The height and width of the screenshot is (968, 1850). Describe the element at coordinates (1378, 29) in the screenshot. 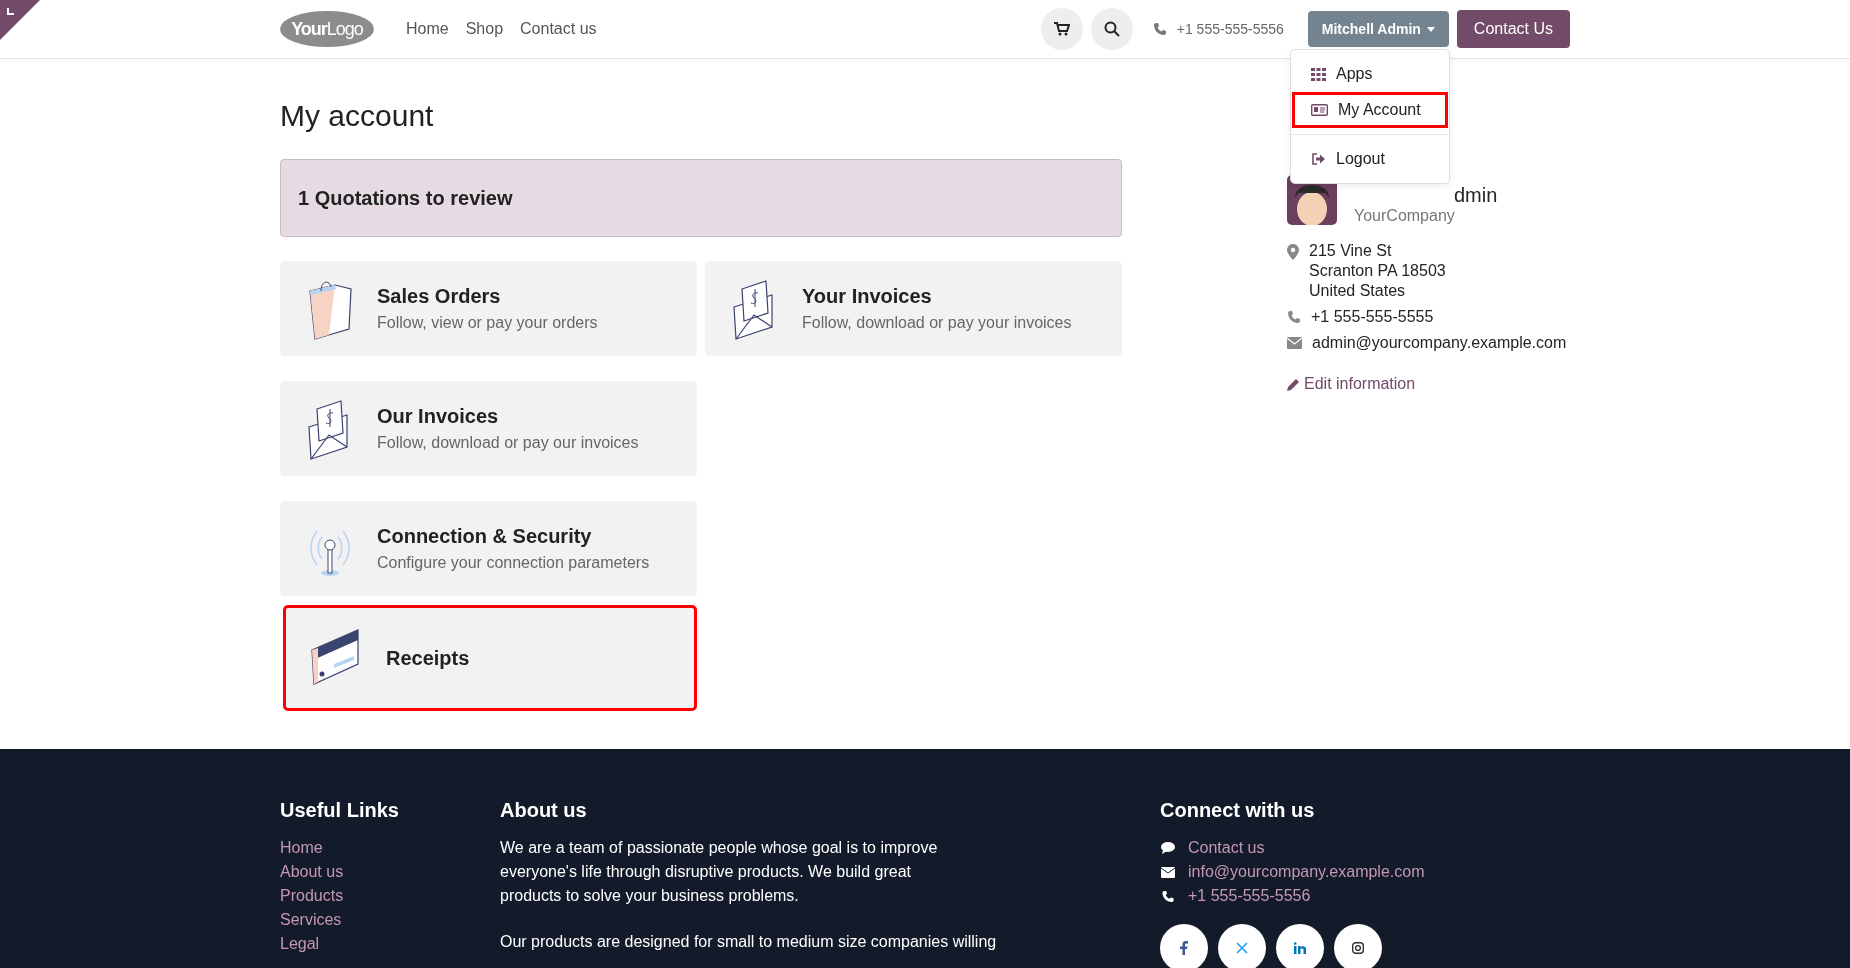

I see `user-menu-button: Mitchell Admin` at that location.